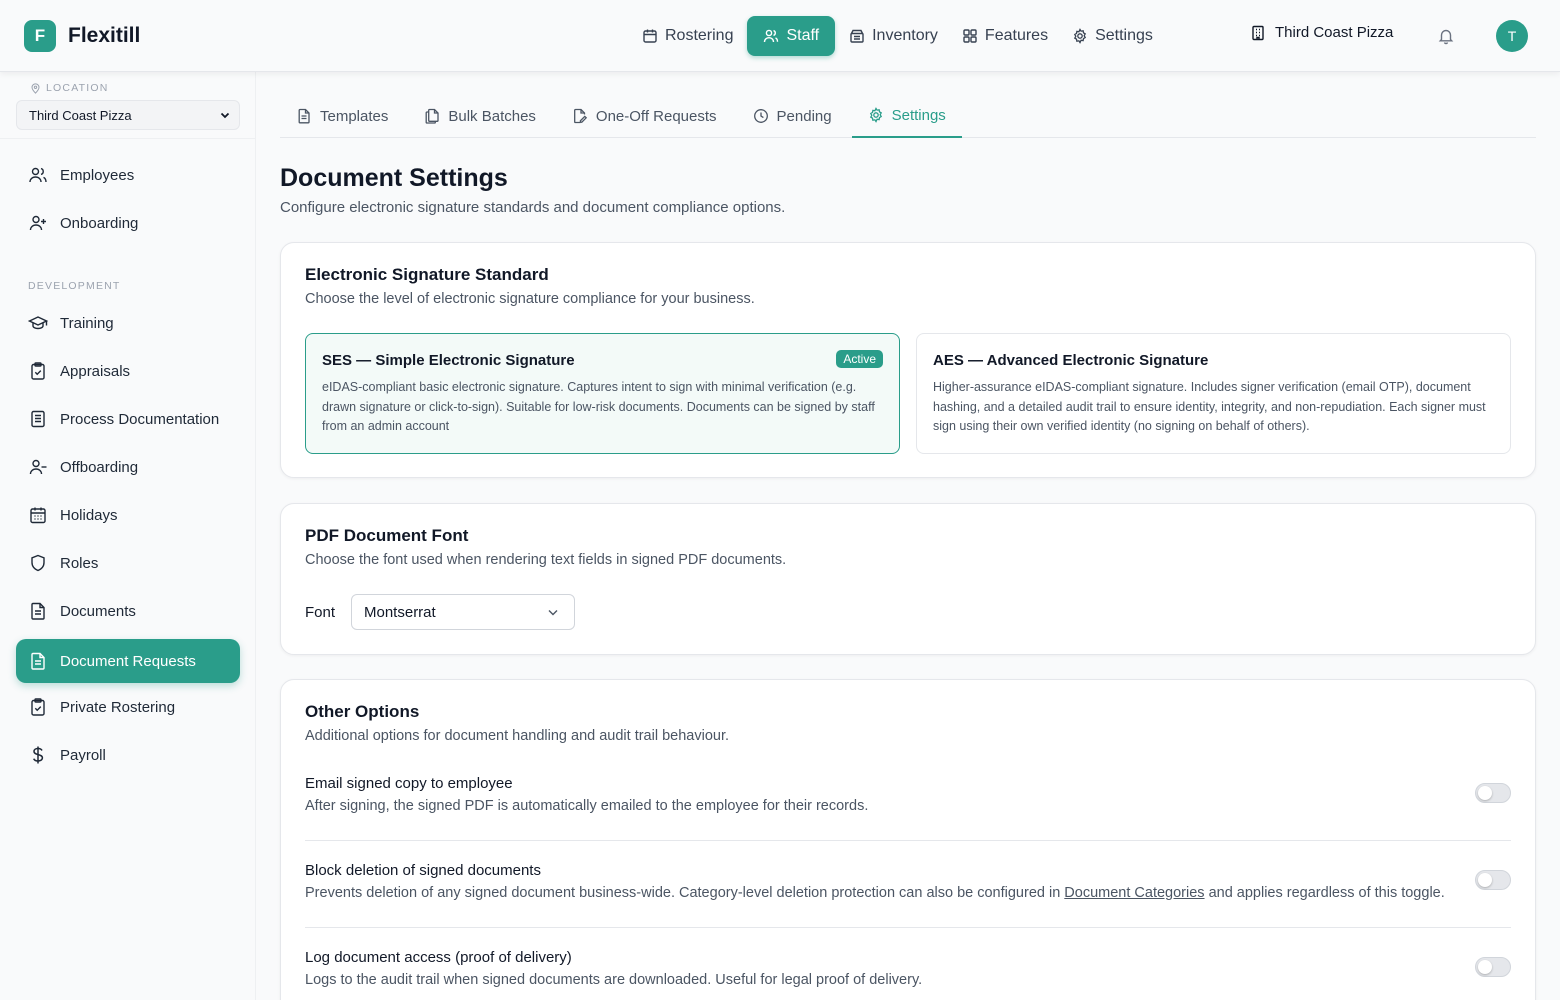 The width and height of the screenshot is (1560, 1000). Describe the element at coordinates (1512, 36) in the screenshot. I see `avatar: T` at that location.